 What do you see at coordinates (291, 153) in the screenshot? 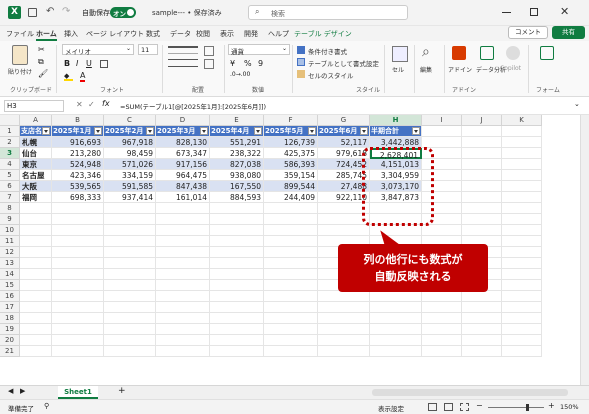
I see `value-cell: 425,375` at bounding box center [291, 153].